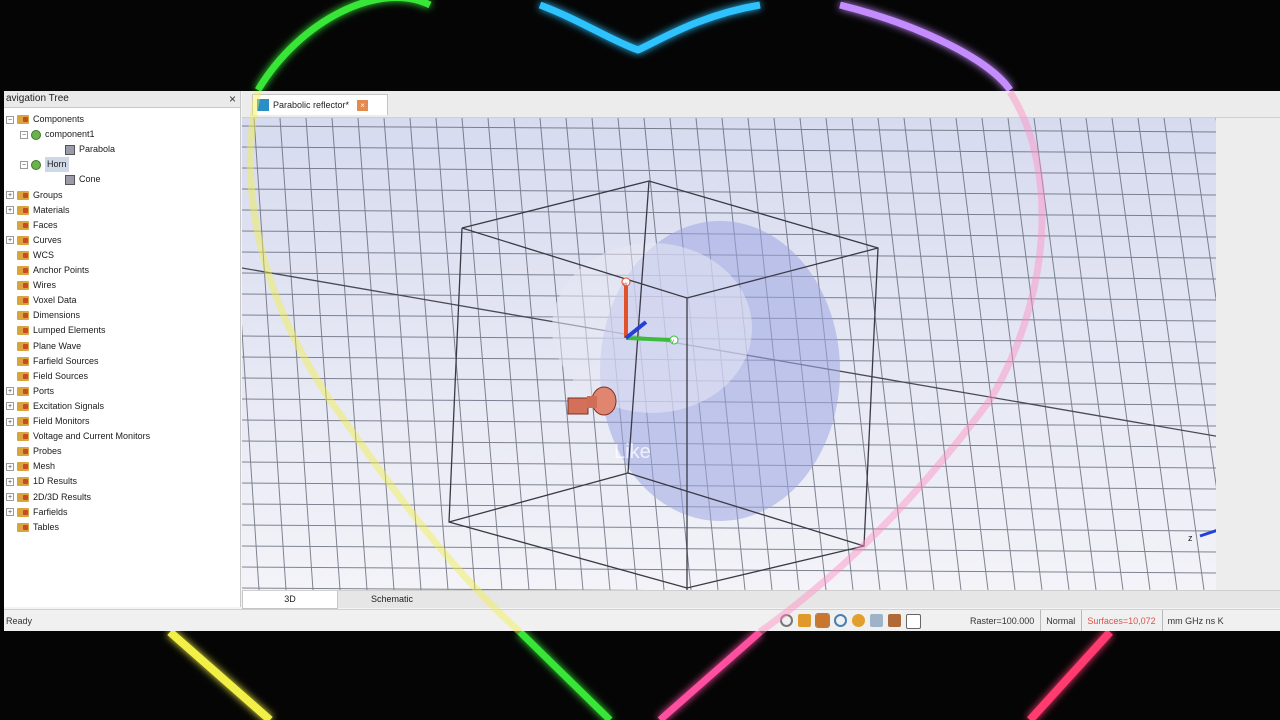  I want to click on tree-item-label: Field Sources, so click(61, 375).